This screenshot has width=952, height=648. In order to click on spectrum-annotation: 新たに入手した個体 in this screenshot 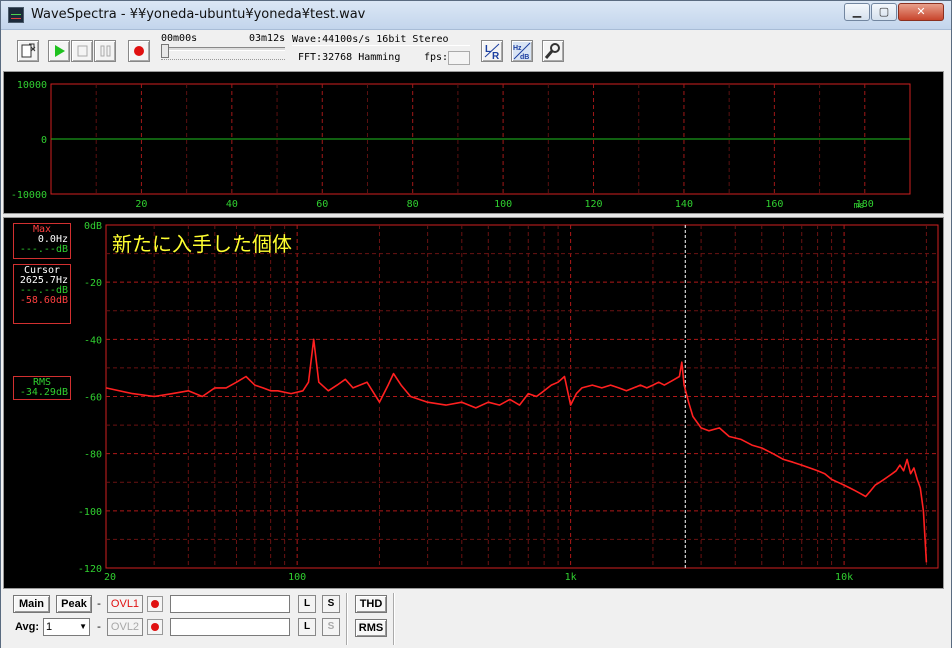, I will do `click(202, 244)`.